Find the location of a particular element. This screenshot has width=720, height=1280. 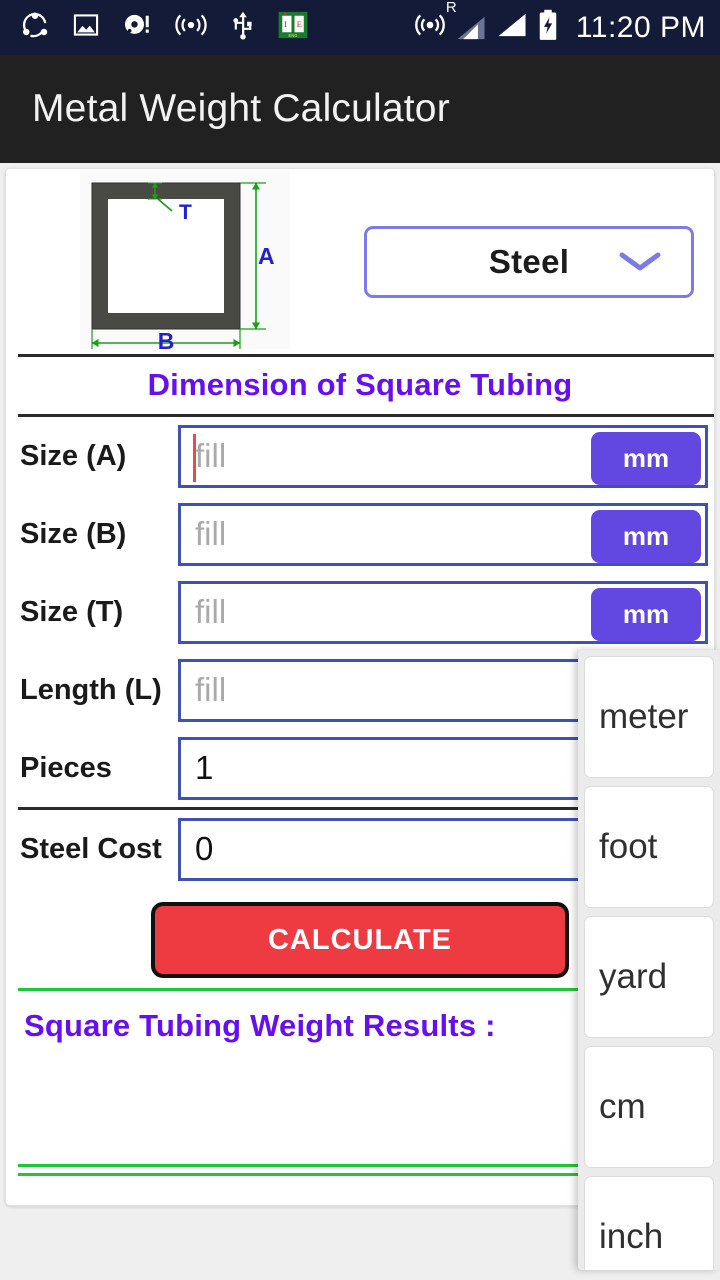

input-size-t: fill mm is located at coordinates (443, 612).